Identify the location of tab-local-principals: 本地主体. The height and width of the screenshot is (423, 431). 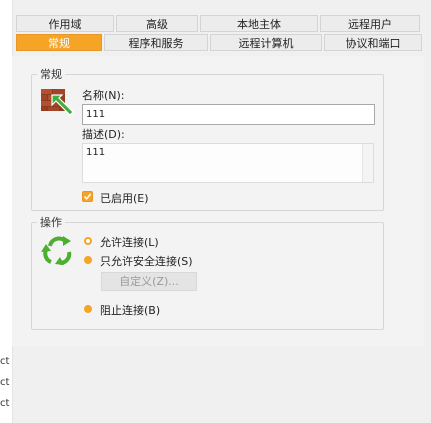
(259, 23).